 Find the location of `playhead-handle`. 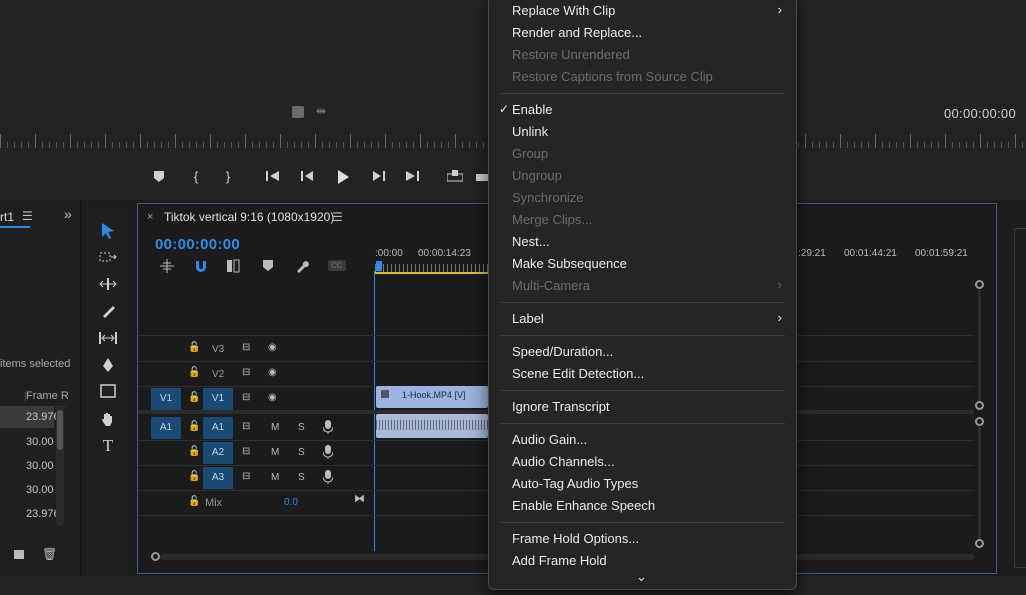

playhead-handle is located at coordinates (379, 266).